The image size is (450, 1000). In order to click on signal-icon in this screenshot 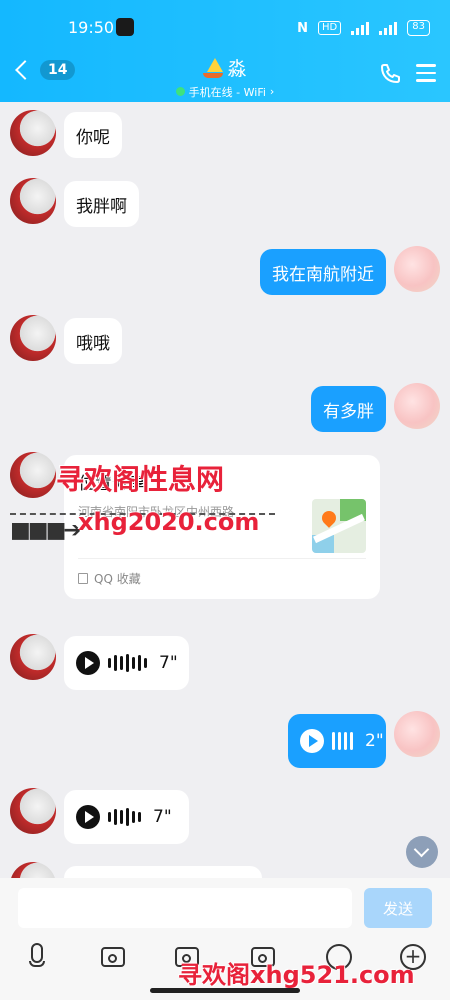, I will do `click(360, 28)`.